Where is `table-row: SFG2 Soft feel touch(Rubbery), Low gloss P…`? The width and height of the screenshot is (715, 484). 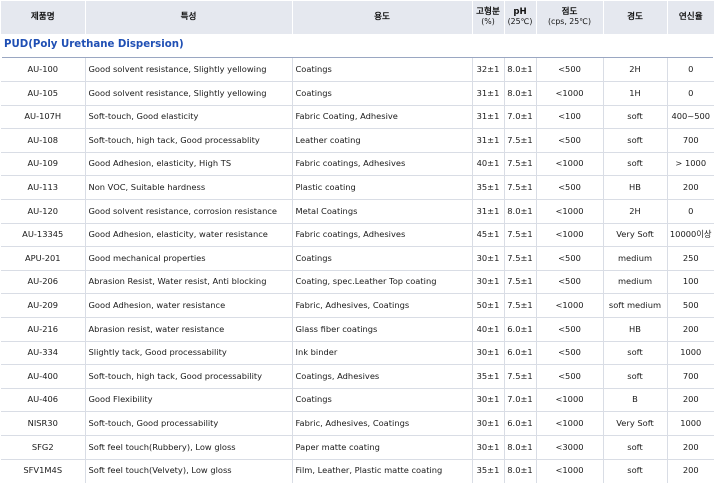
table-row: SFG2 Soft feel touch(Rubbery), Low gloss P… is located at coordinates (357, 447).